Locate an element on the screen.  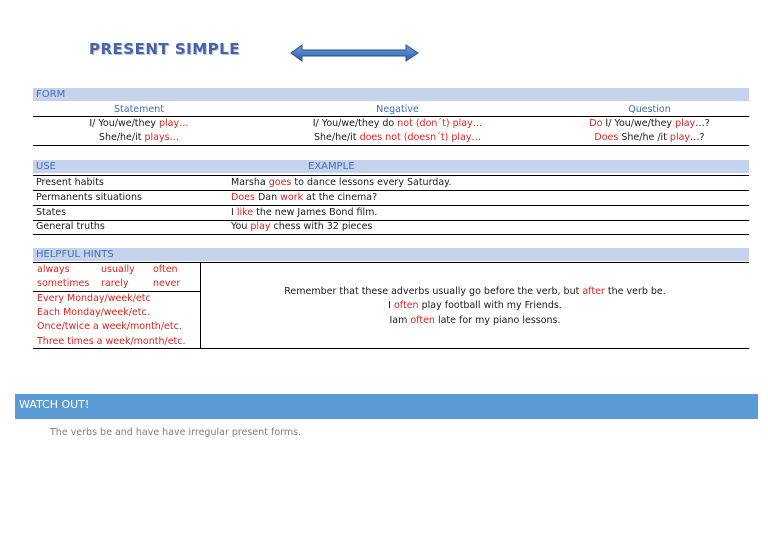
form-column-statement: Statement is located at coordinates (139, 109).